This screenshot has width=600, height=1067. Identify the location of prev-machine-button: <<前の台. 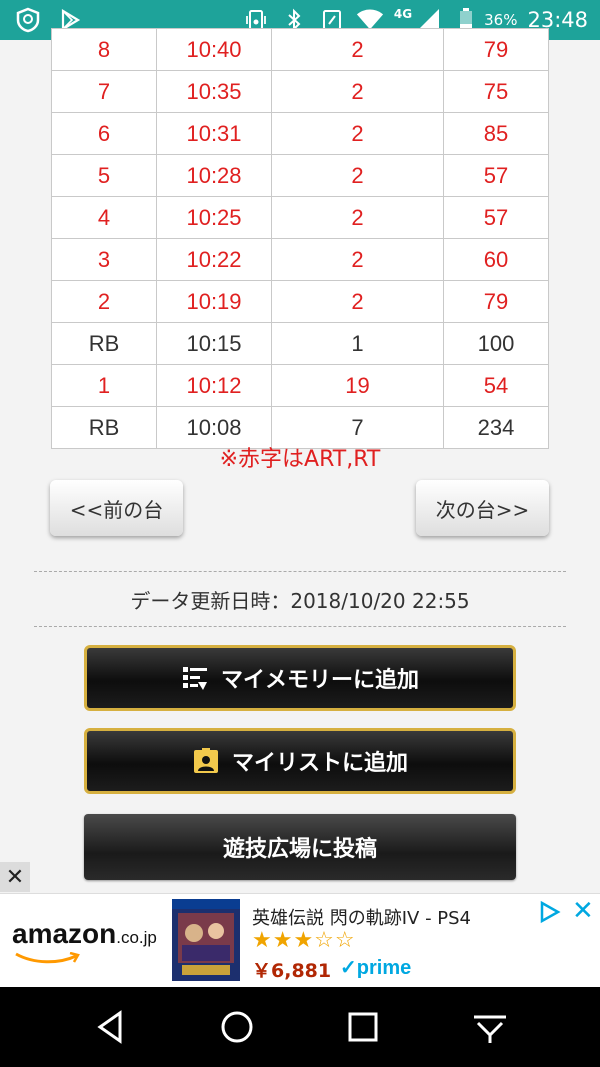
(116, 508).